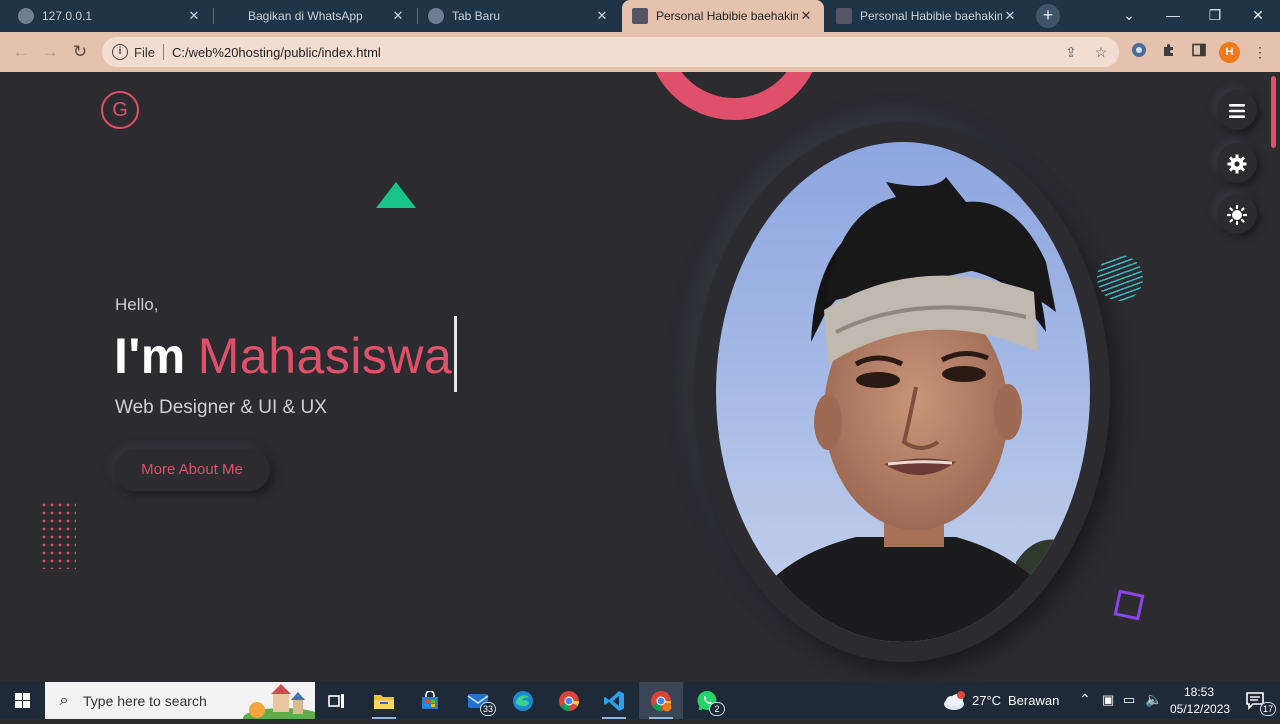 The image size is (1280, 724). What do you see at coordinates (50, 52) in the screenshot?
I see `forward-arrow-icon: →` at bounding box center [50, 52].